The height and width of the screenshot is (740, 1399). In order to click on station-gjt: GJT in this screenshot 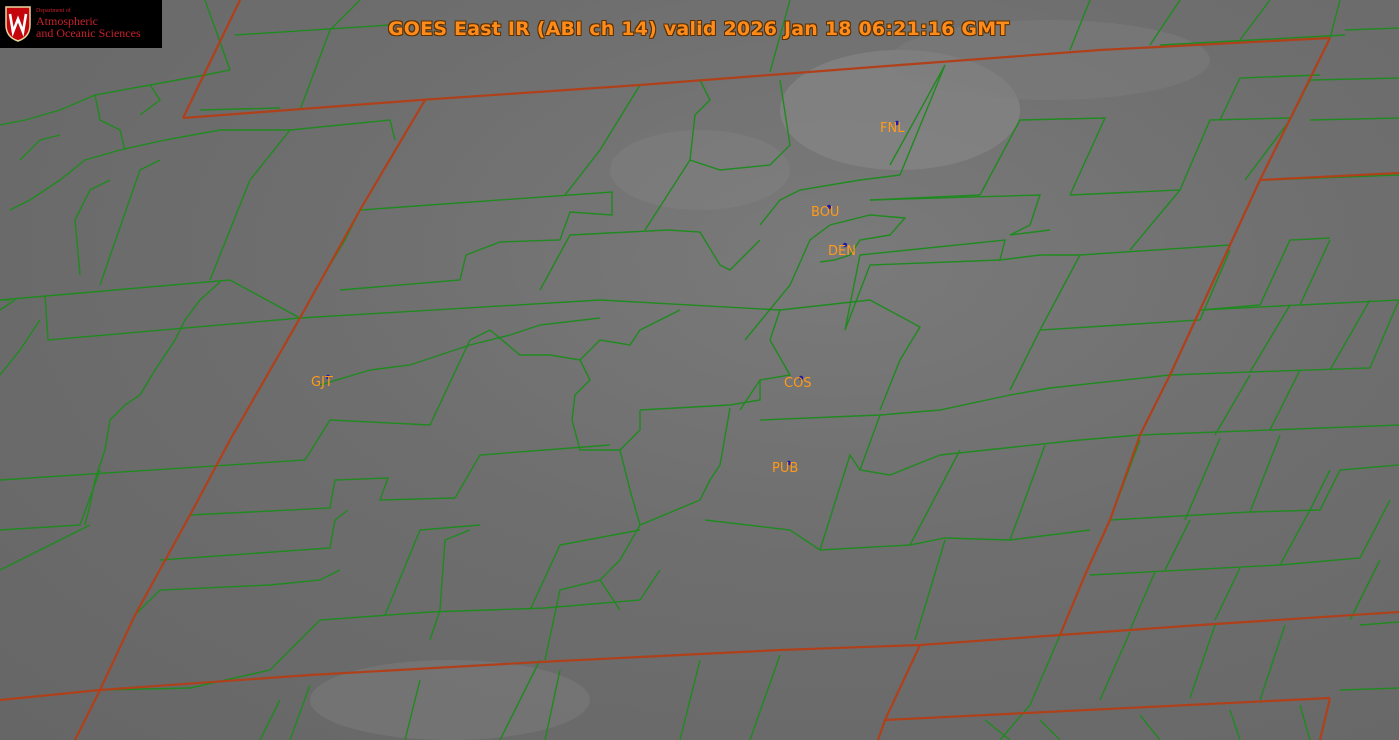, I will do `click(322, 382)`.